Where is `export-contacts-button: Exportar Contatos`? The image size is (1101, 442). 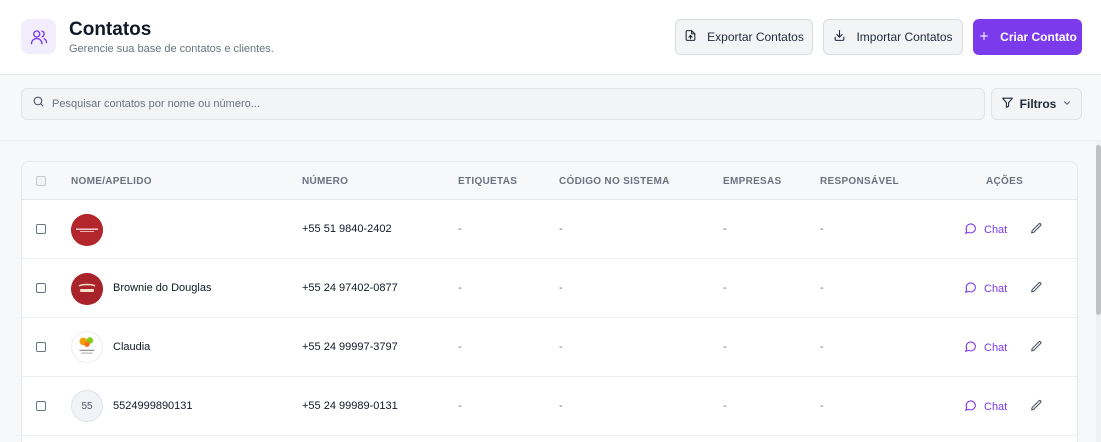 export-contacts-button: Exportar Contatos is located at coordinates (744, 37).